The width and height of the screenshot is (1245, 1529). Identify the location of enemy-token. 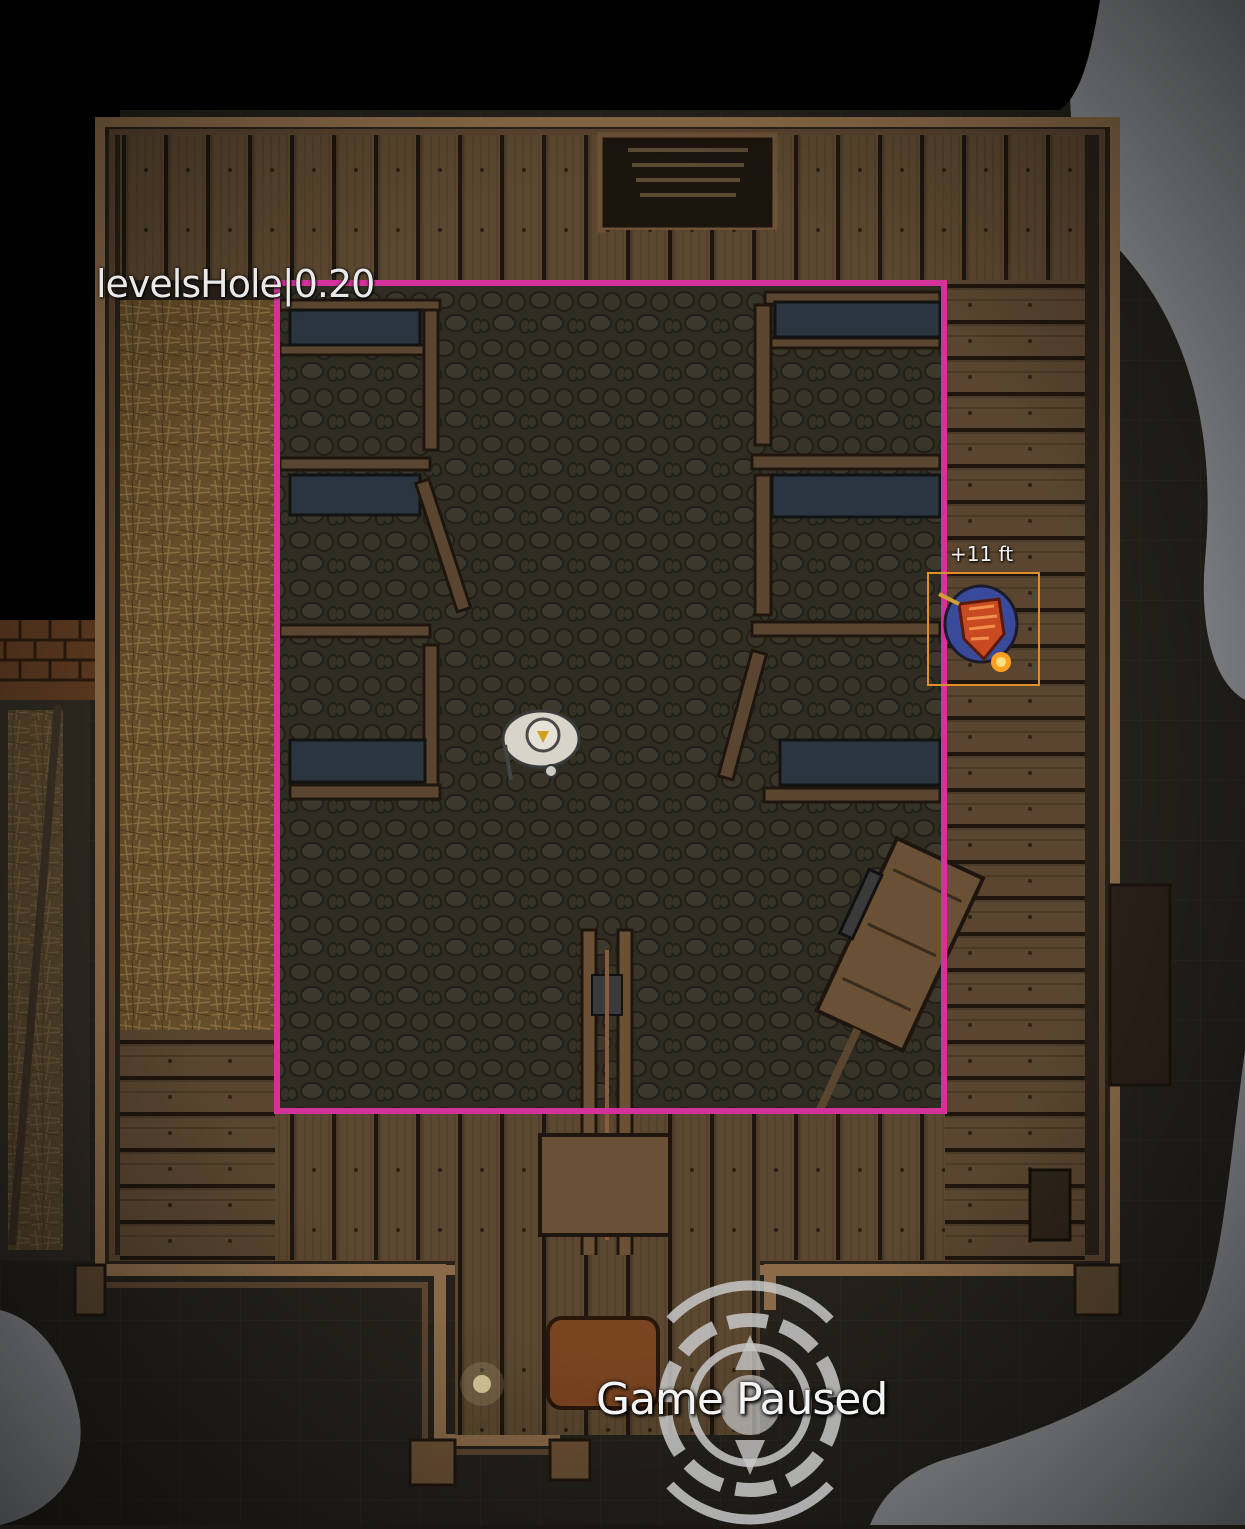
(983, 629).